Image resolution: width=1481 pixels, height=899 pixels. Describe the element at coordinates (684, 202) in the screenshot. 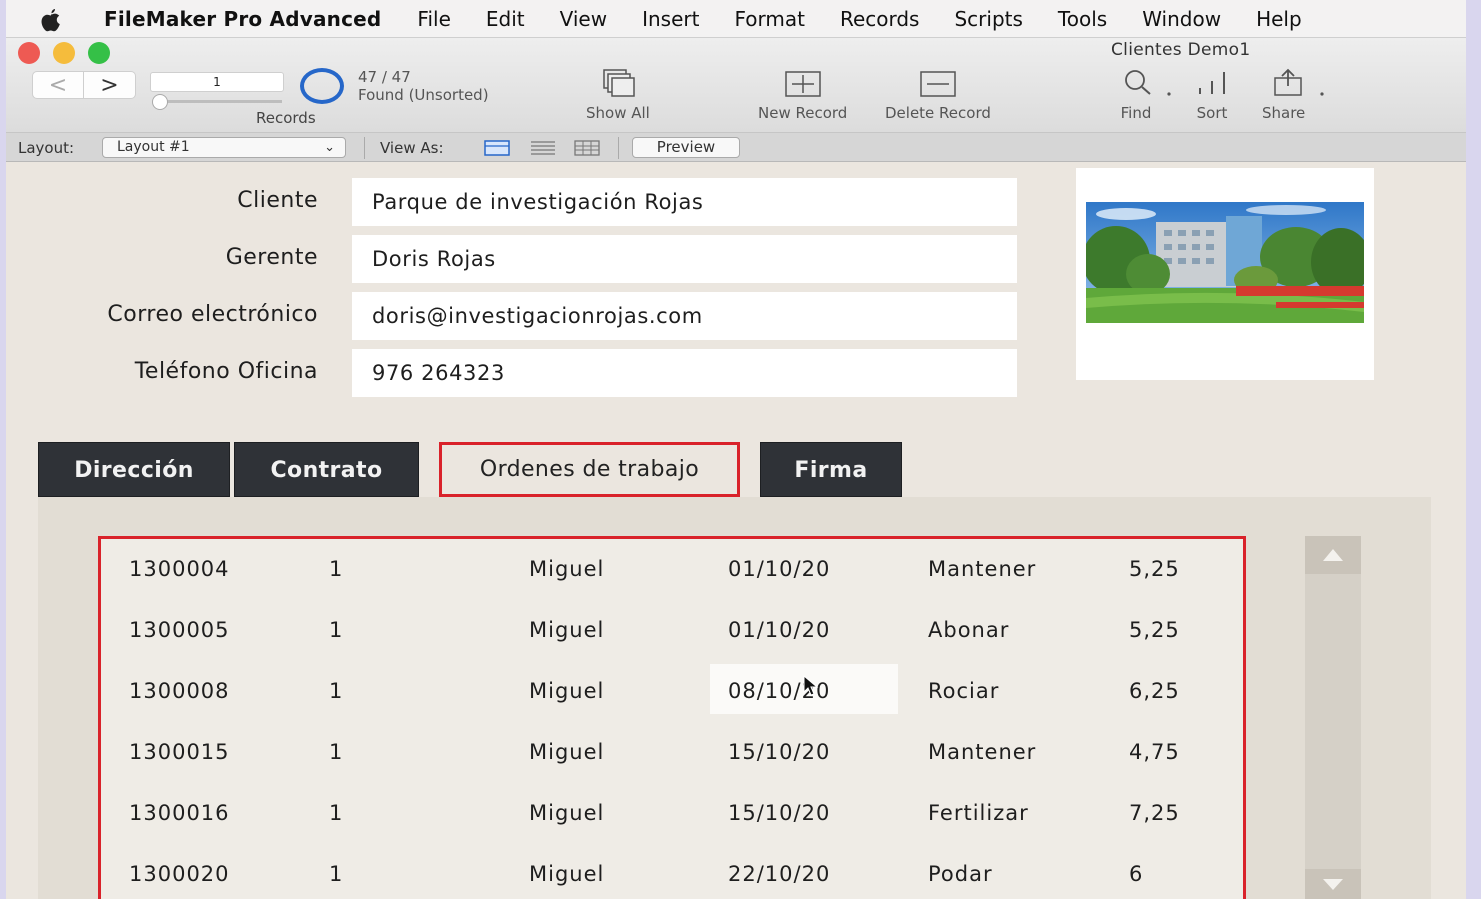

I see `cliente-field: Parque de investigación Rojas` at that location.